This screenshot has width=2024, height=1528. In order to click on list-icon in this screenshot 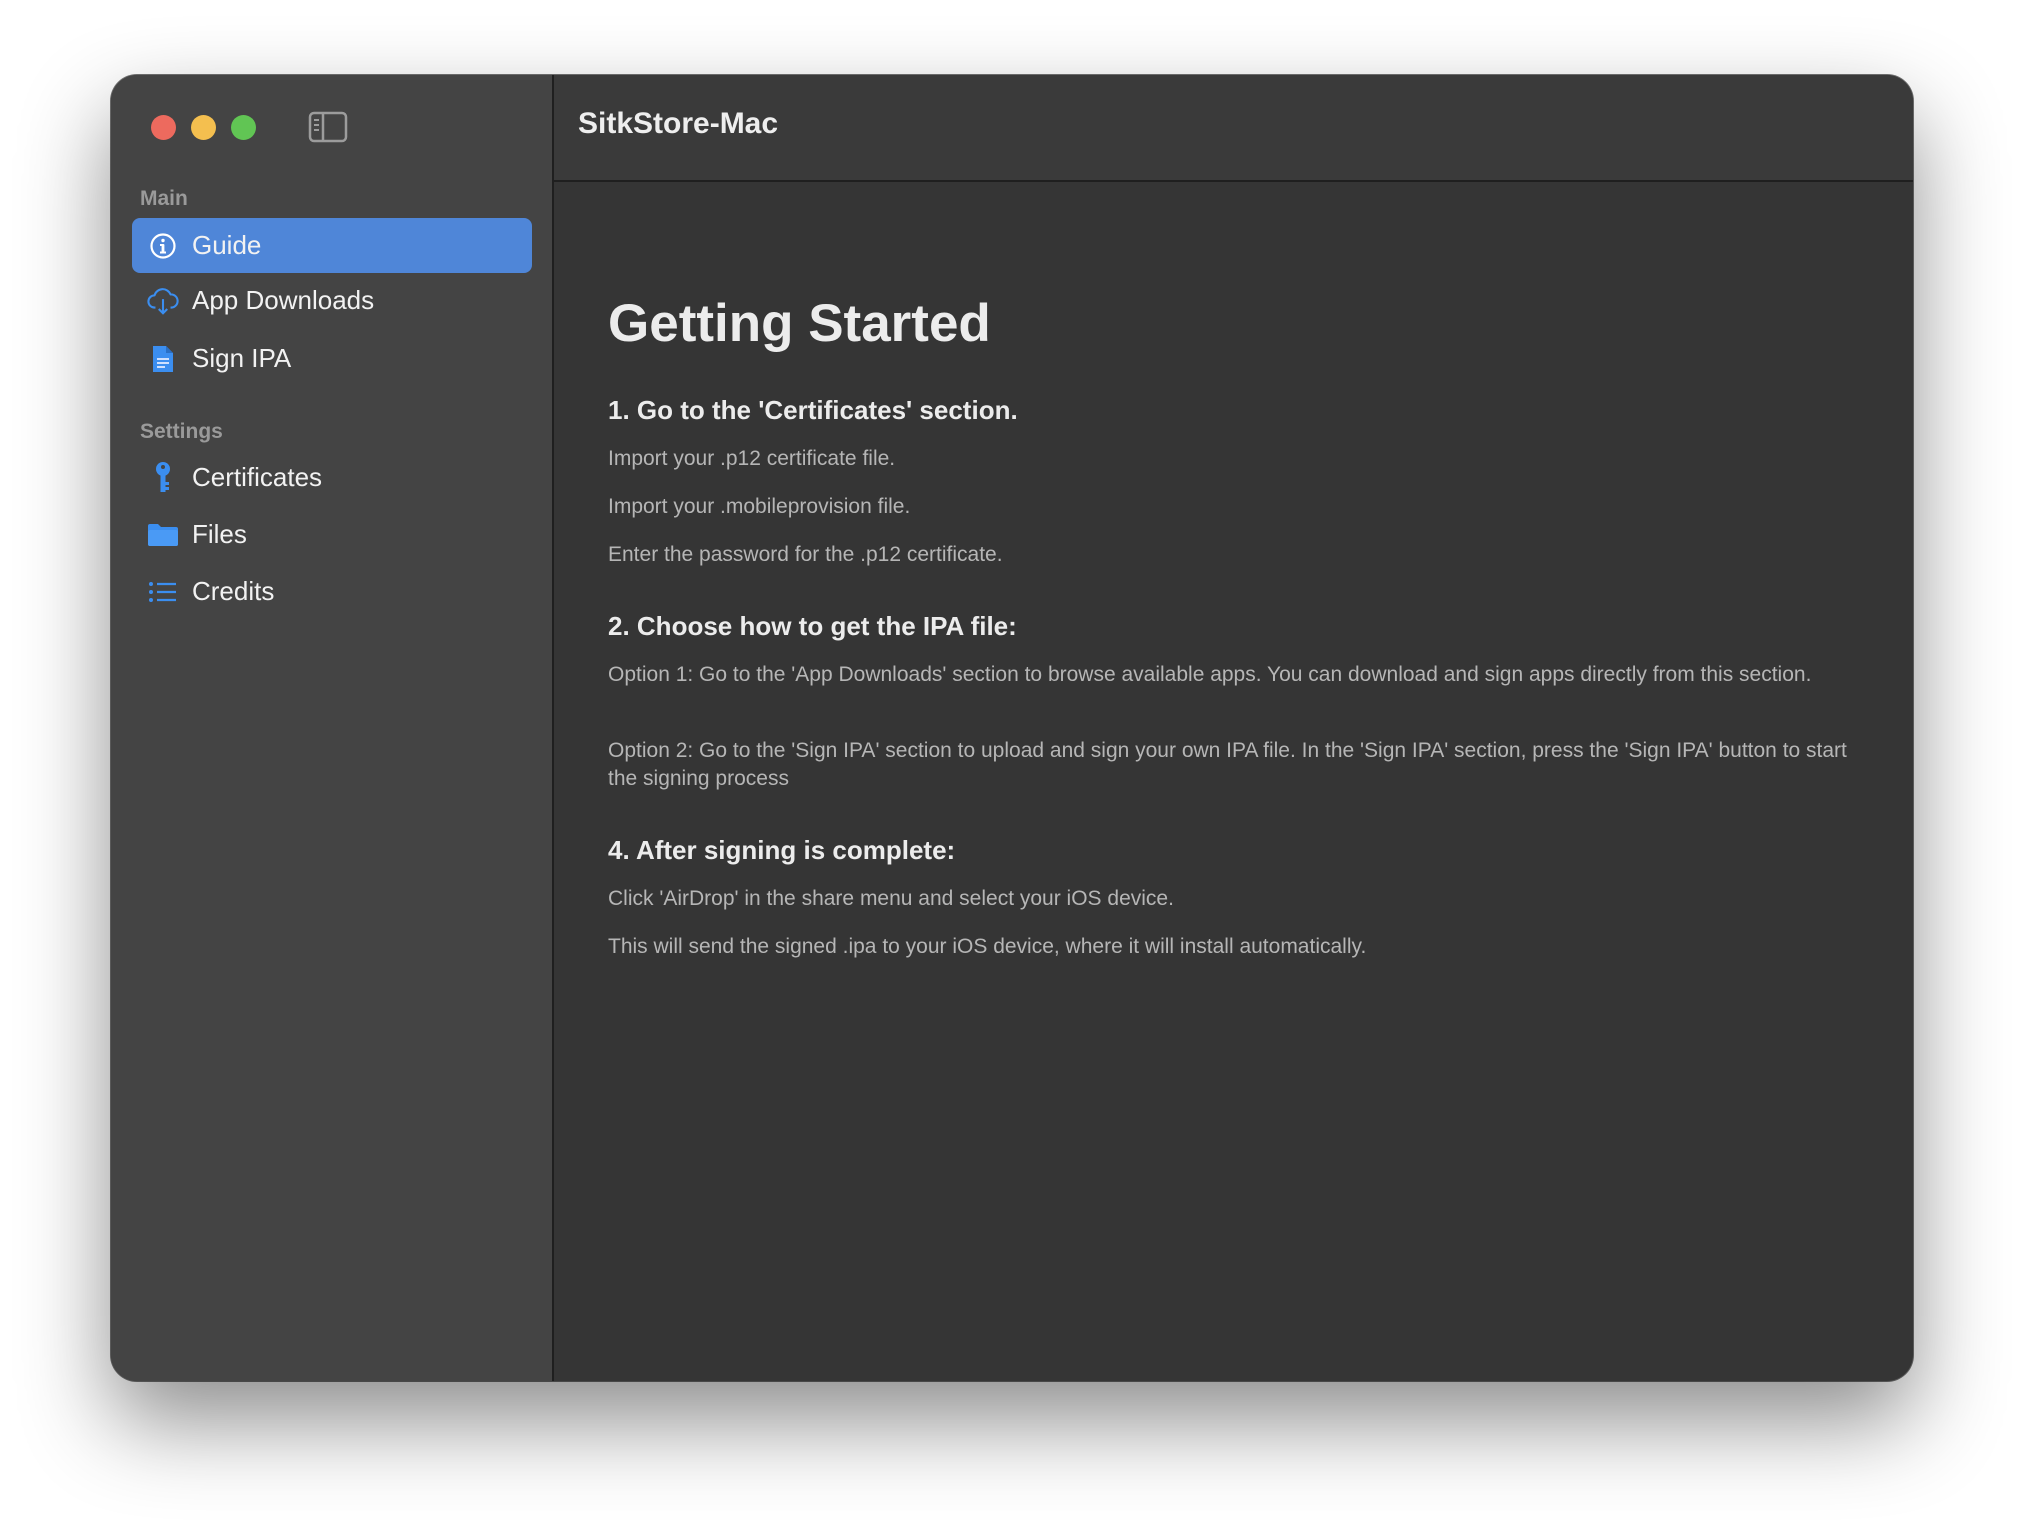, I will do `click(163, 592)`.